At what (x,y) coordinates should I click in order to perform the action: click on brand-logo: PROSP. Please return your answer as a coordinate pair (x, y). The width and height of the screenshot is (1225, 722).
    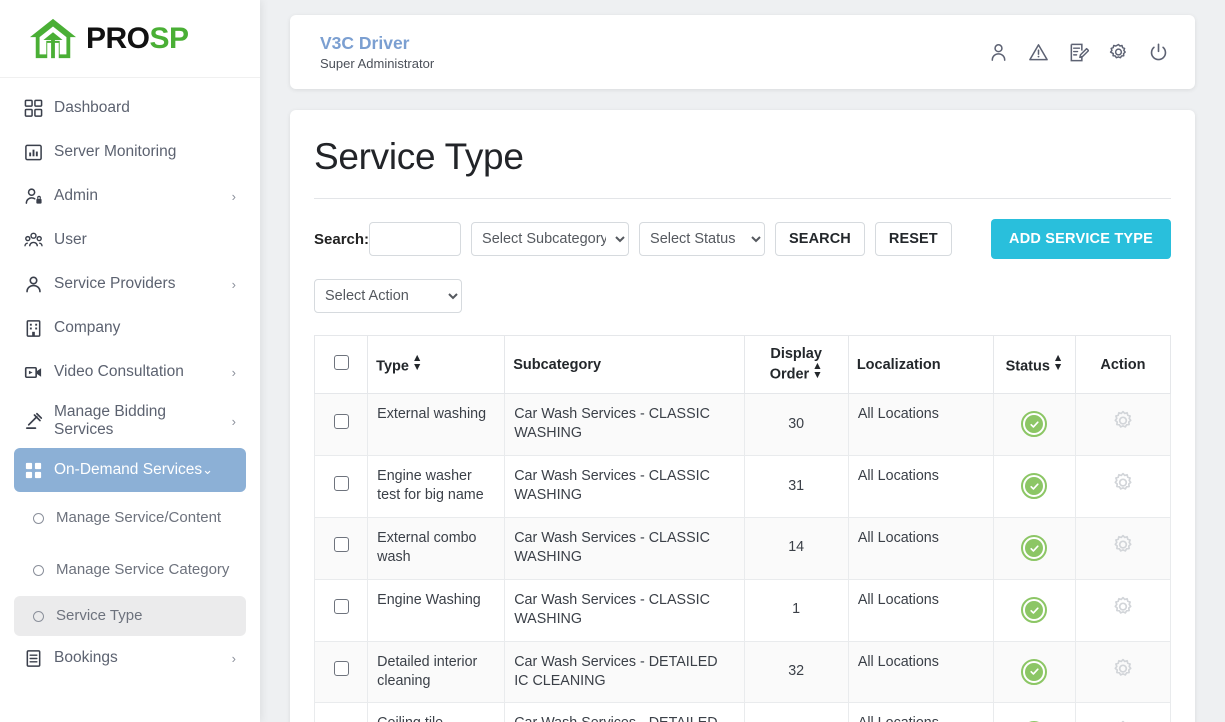
    Looking at the image, I should click on (130, 39).